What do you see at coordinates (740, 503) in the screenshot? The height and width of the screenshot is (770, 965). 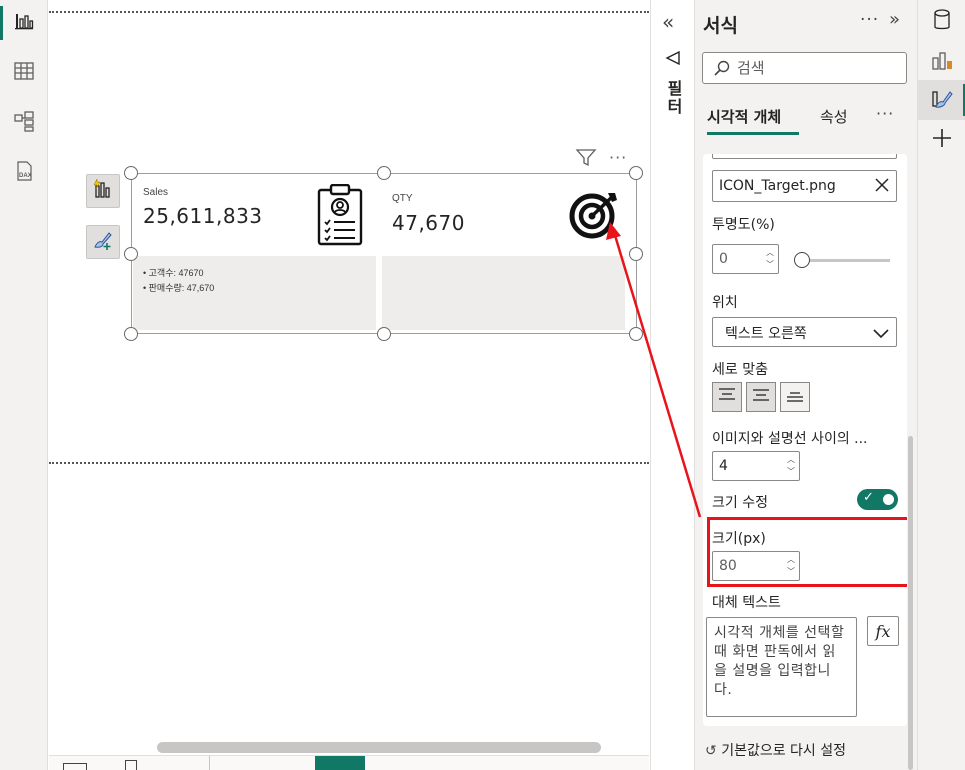 I see `resize-label: 크기 수정` at bounding box center [740, 503].